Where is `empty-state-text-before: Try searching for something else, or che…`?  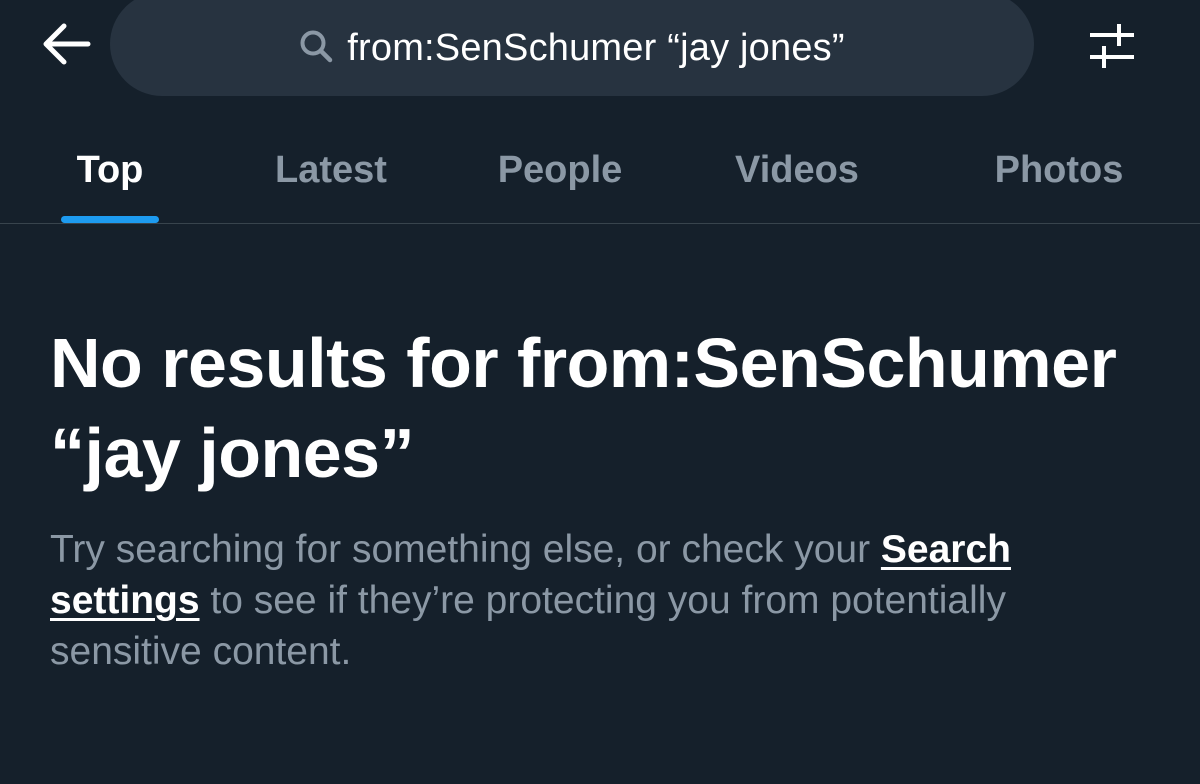
empty-state-text-before: Try searching for something else, or che… is located at coordinates (465, 549).